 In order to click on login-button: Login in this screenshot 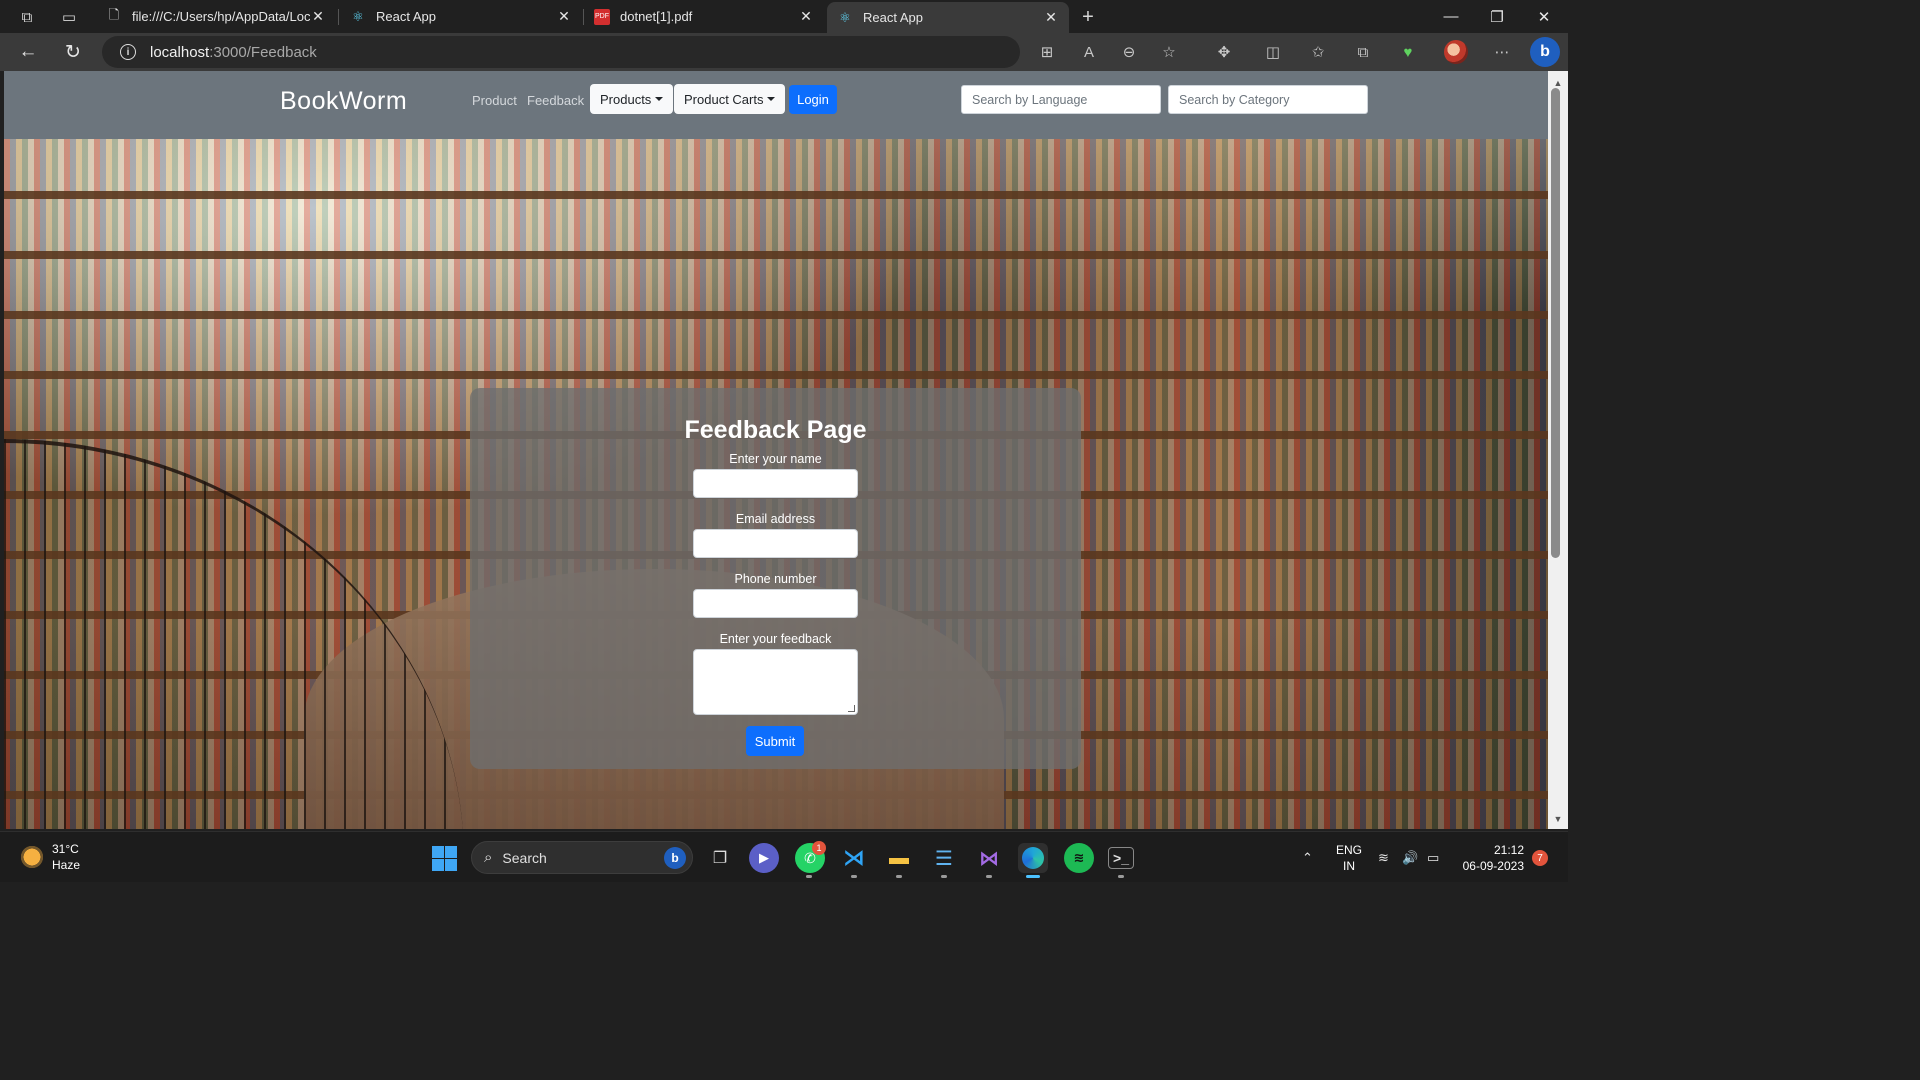, I will do `click(813, 99)`.